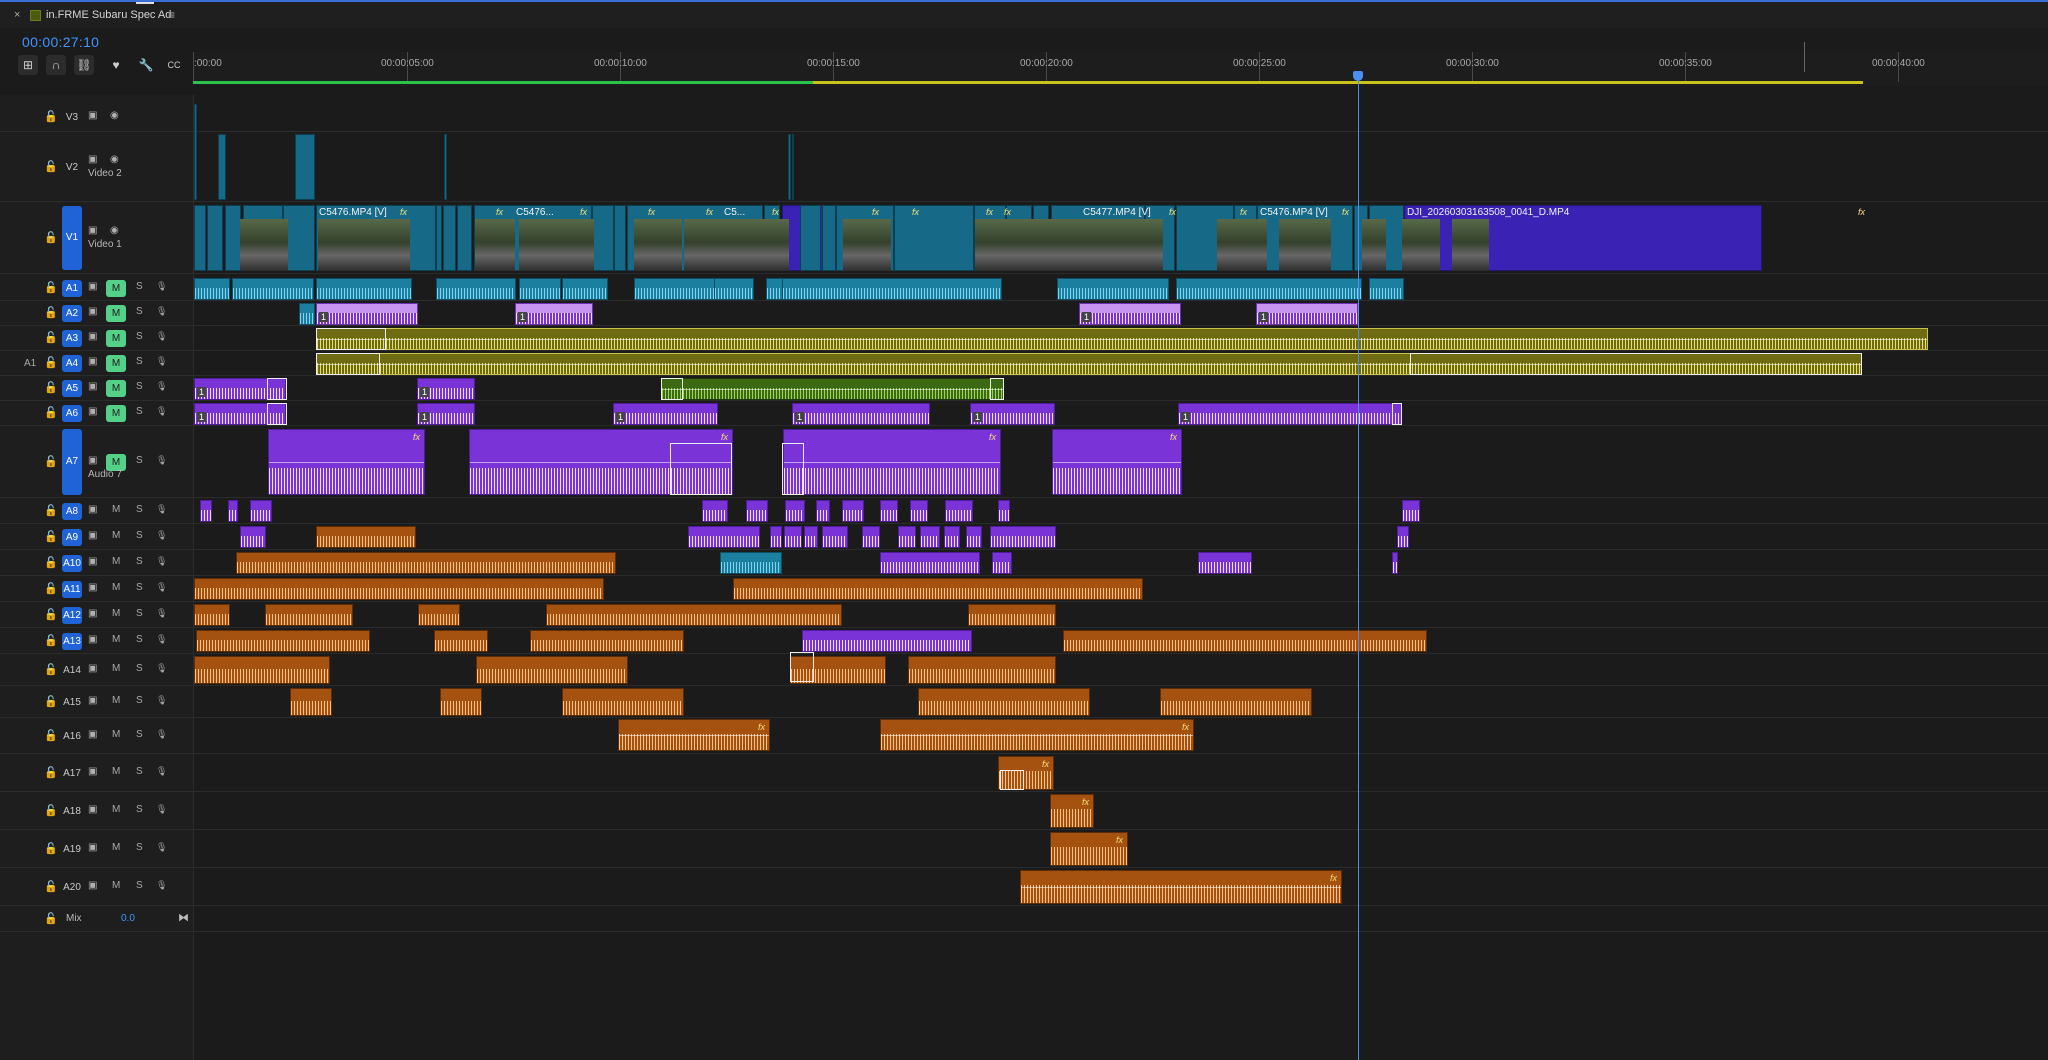  I want to click on close-tab-icon: ×, so click(17, 15).